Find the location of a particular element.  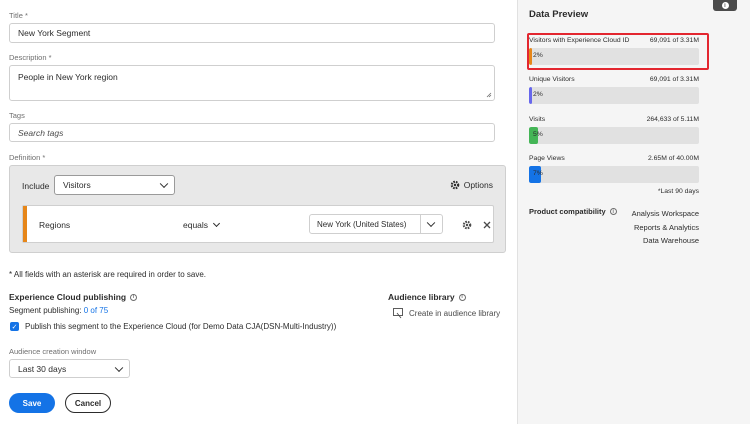

publish-checkbox: ✓ is located at coordinates (14, 326).